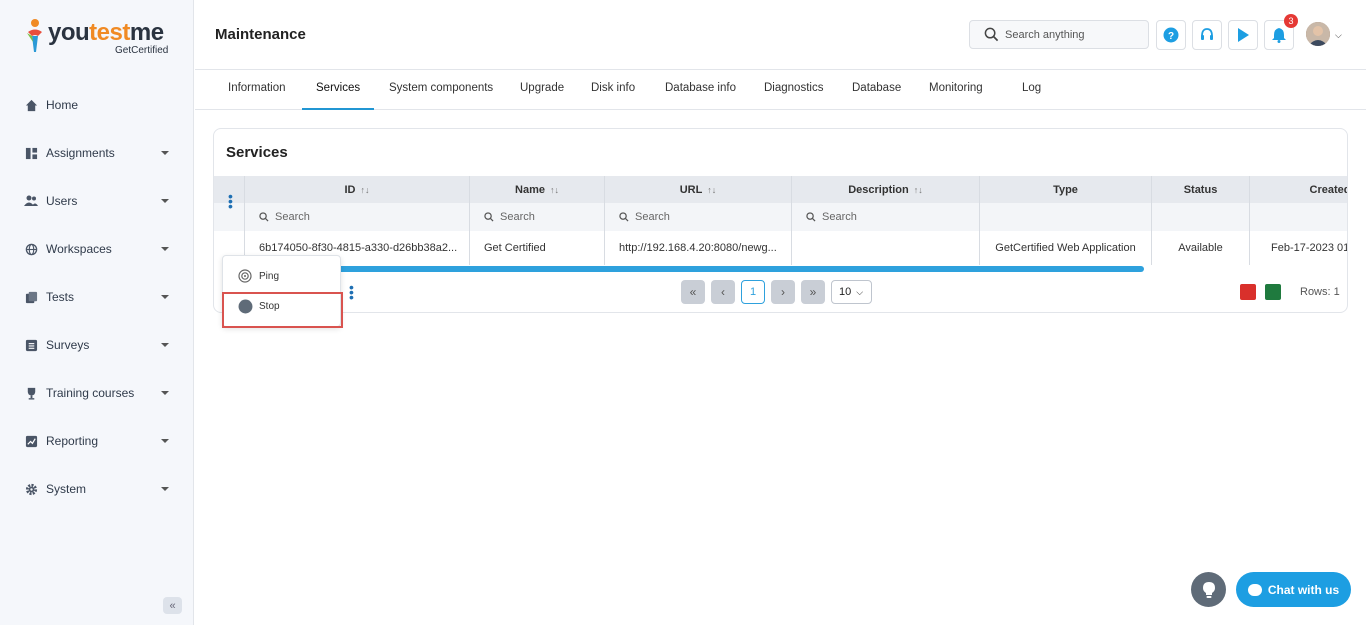  What do you see at coordinates (31, 441) in the screenshot?
I see `reporting-icon` at bounding box center [31, 441].